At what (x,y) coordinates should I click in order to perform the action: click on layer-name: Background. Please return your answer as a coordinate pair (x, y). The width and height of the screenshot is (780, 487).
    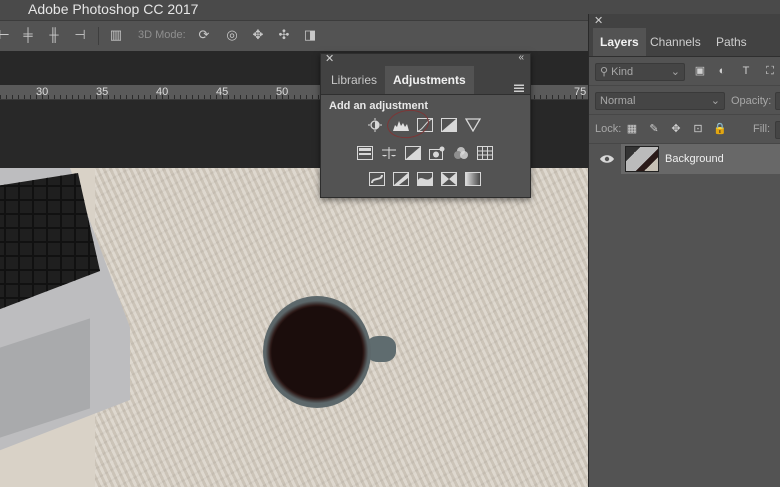
    Looking at the image, I should click on (694, 159).